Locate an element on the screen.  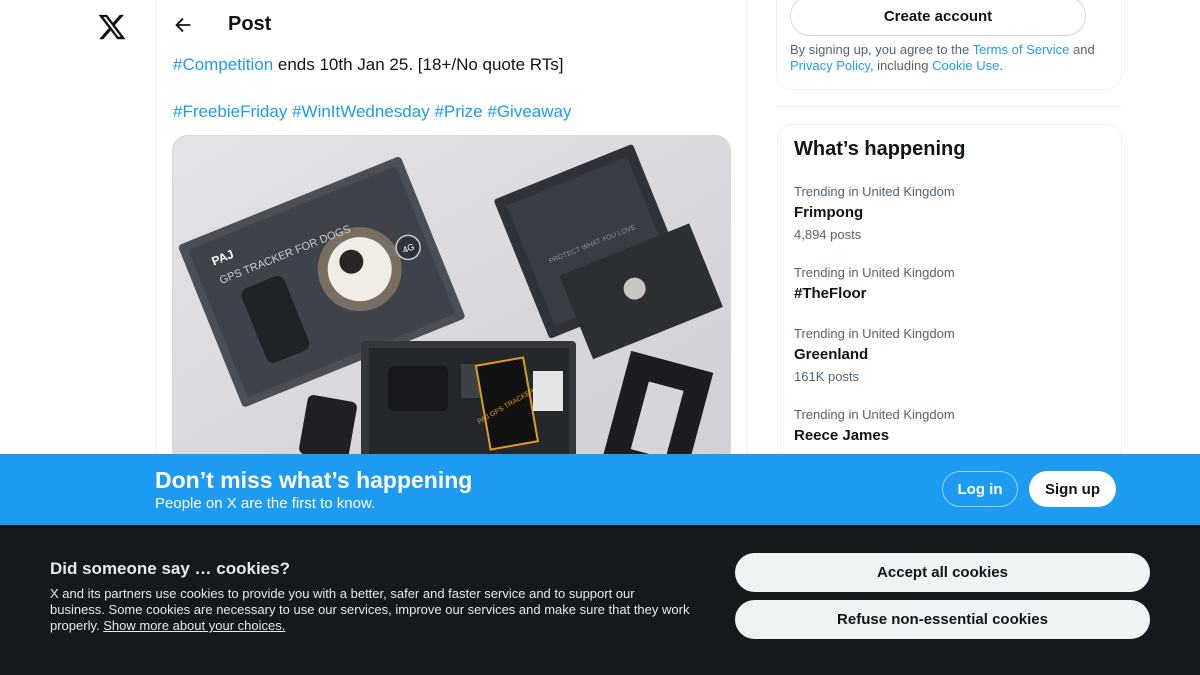
accept-all-cookies-button: Accept all cookies is located at coordinates (942, 572).